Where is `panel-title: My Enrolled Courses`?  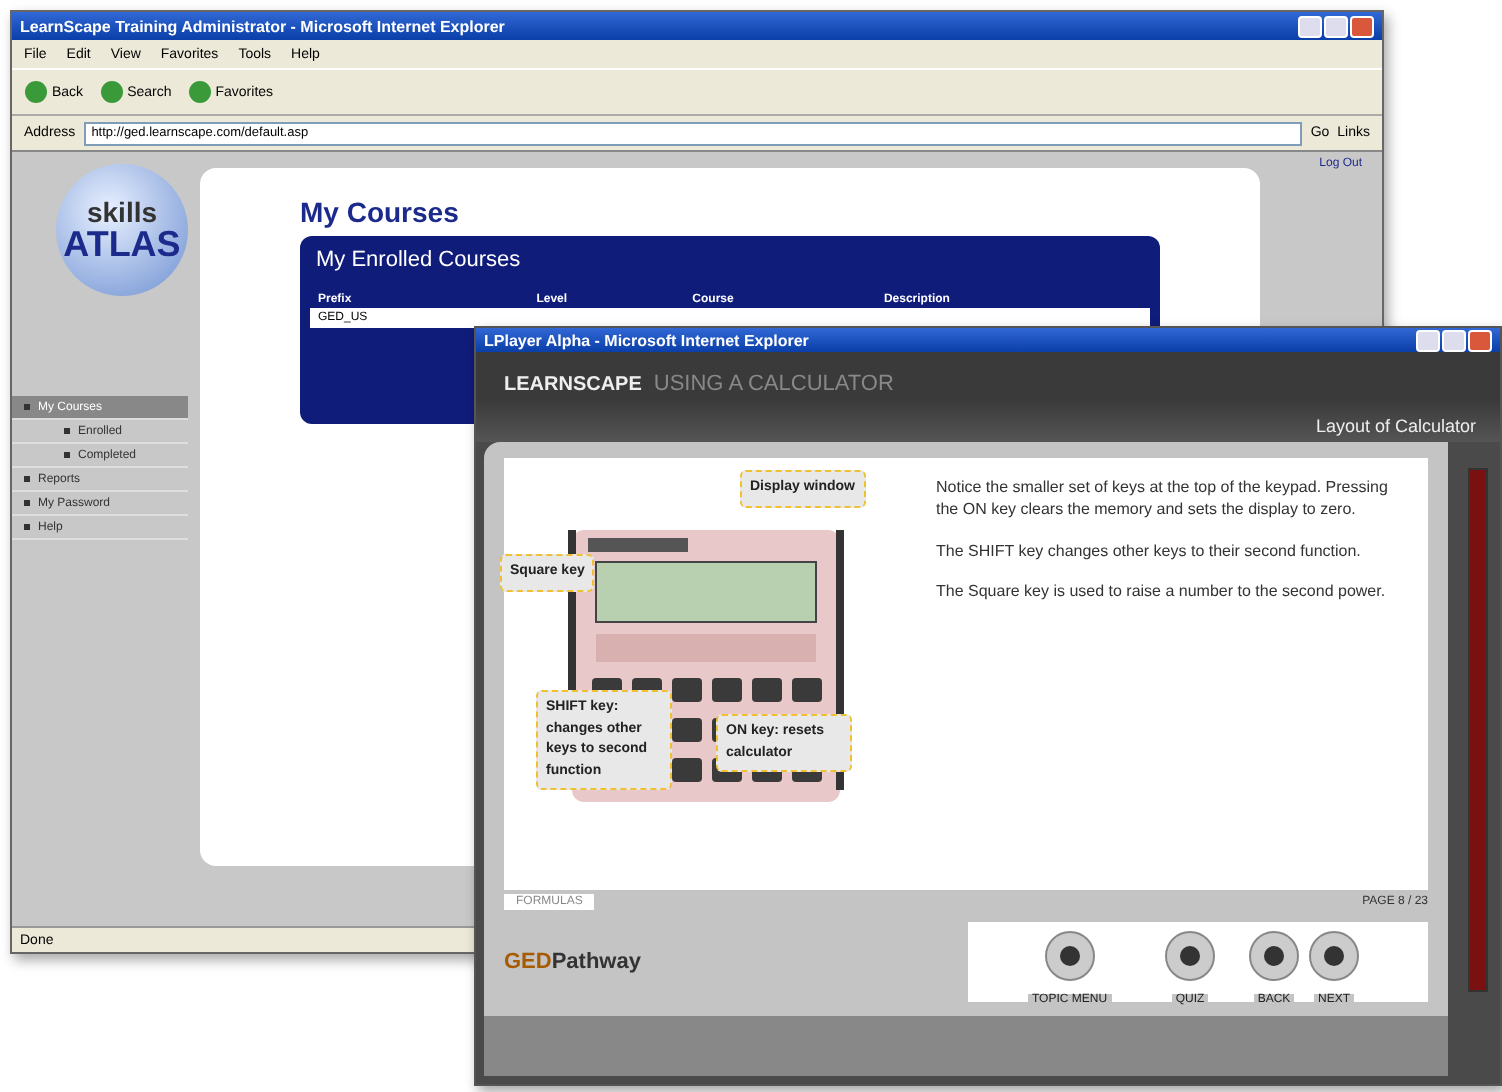
panel-title: My Enrolled Courses is located at coordinates (418, 261).